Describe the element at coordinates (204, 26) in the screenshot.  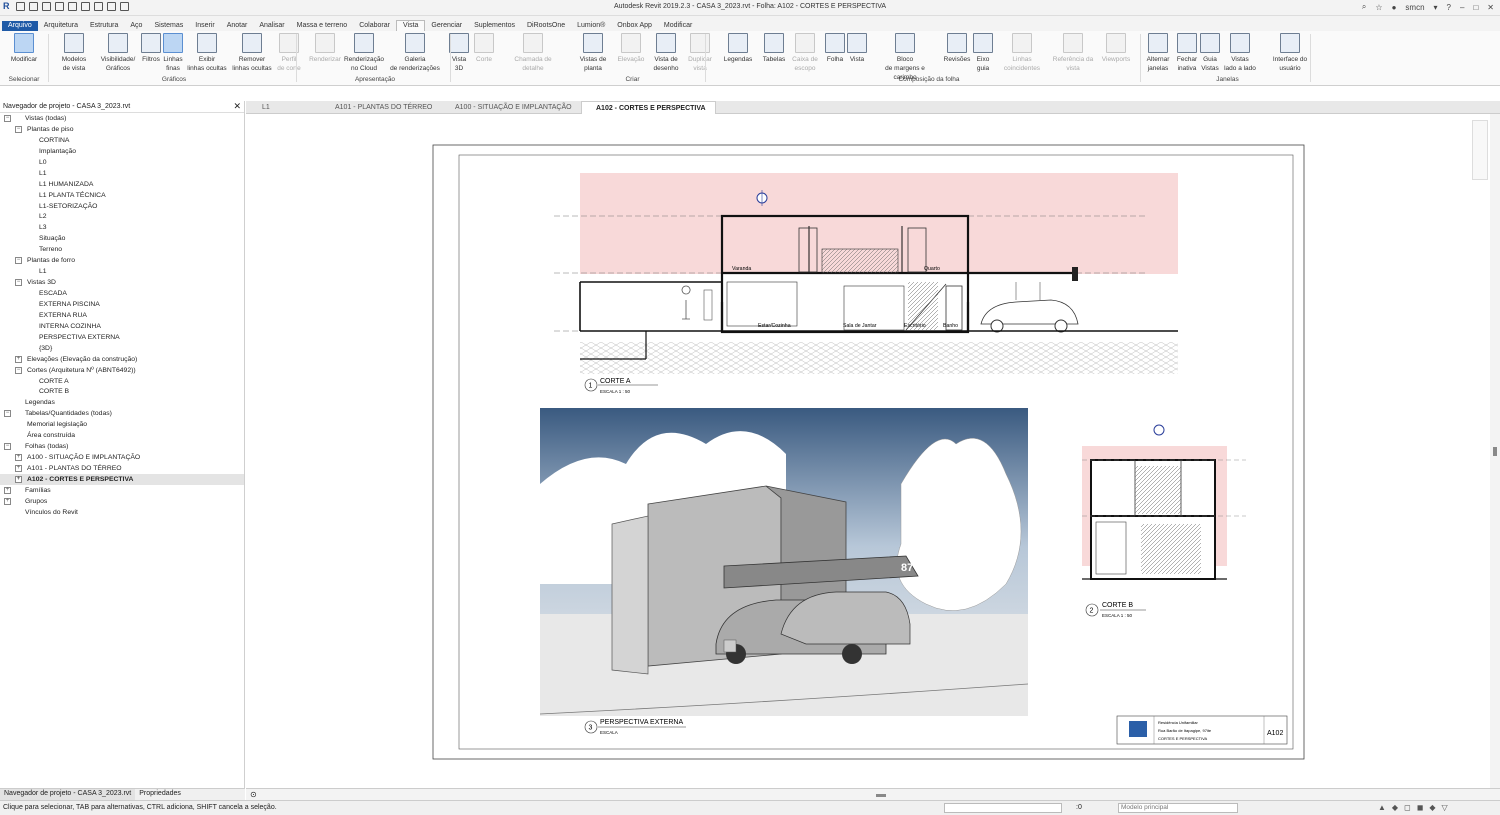
I see `ribbon-tab-5: Inserir` at that location.